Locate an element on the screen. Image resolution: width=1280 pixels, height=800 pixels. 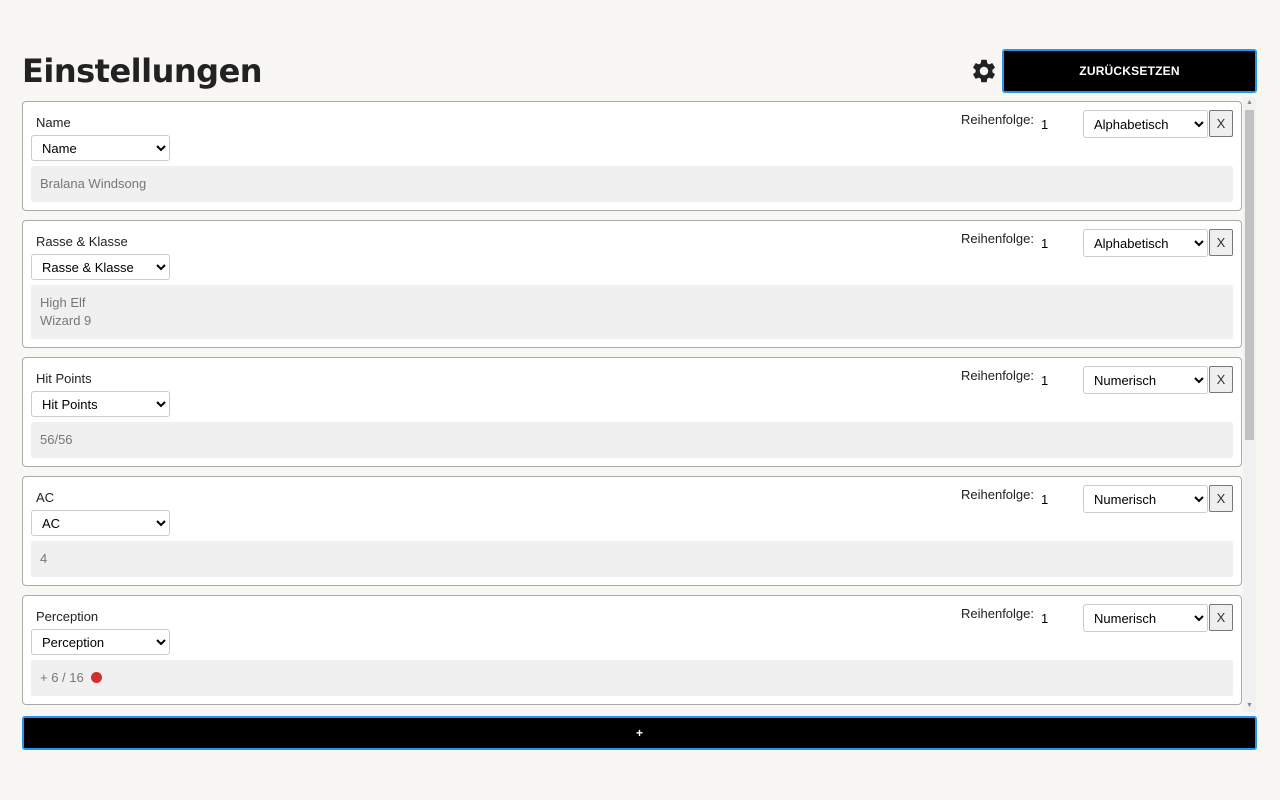
field-value-box: 56/56 is located at coordinates (632, 440).